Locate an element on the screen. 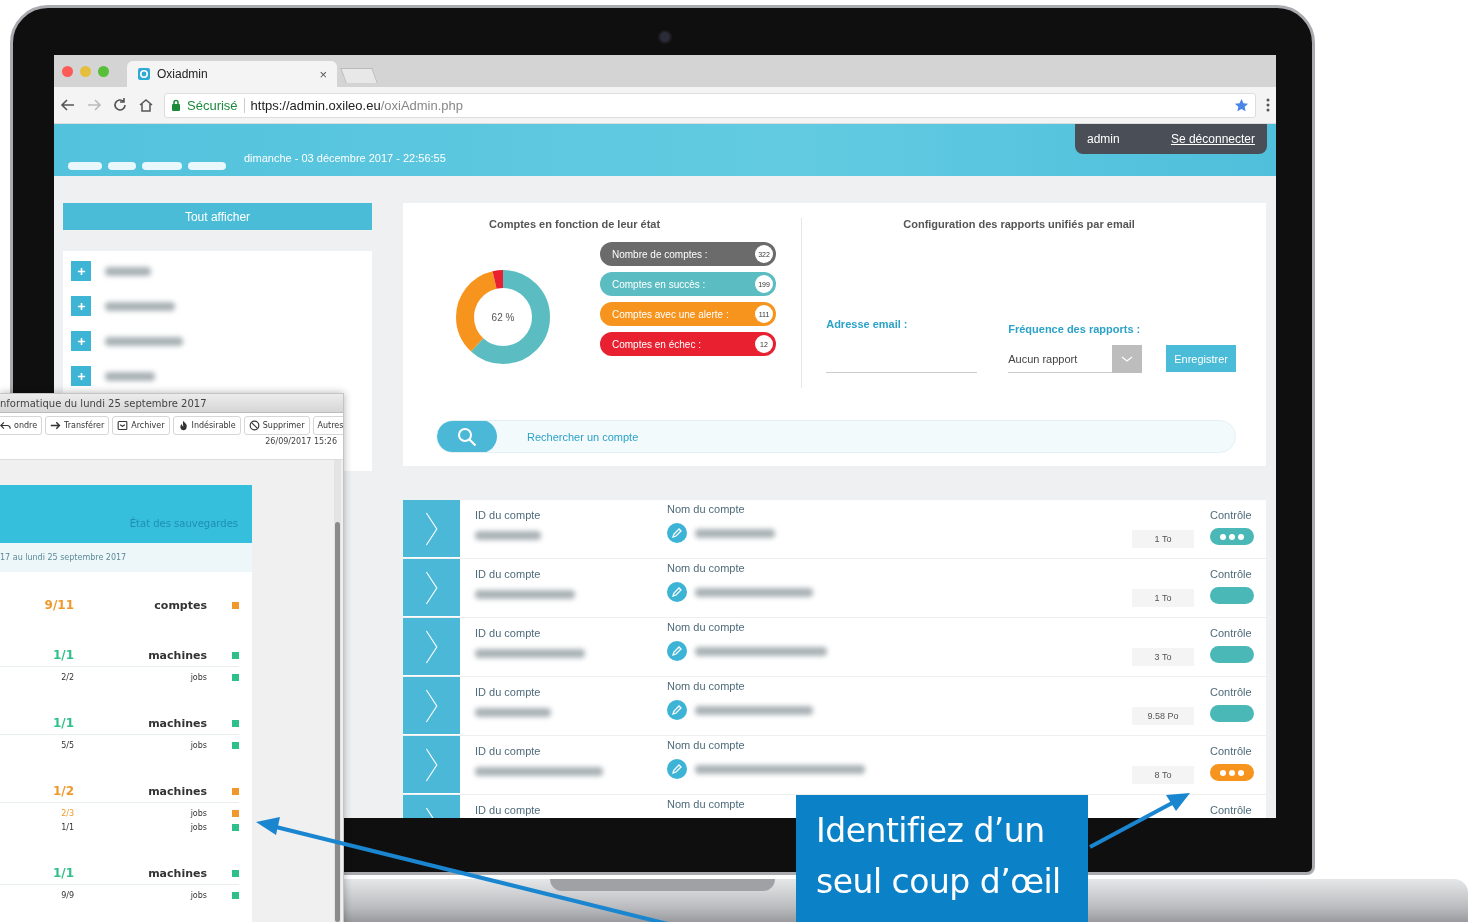 This screenshot has height=922, width=1468. date-time: dimanche - 03 décembre 2017 - 22:56:55 is located at coordinates (345, 158).